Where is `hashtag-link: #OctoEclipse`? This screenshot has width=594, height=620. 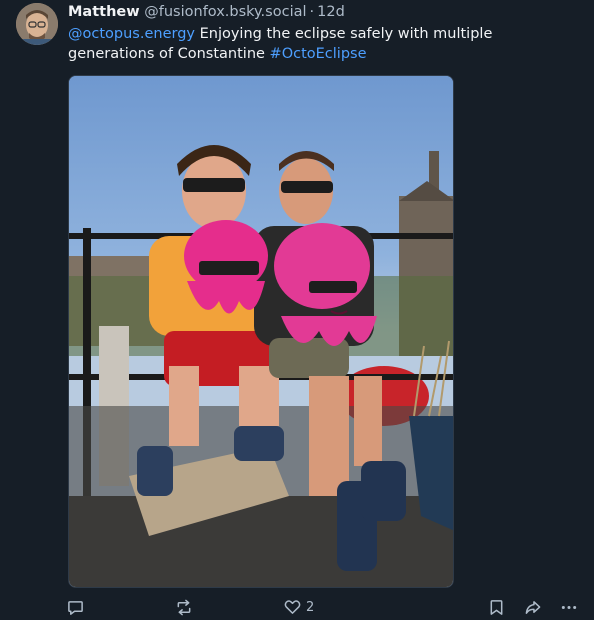
hashtag-link: #OctoEclipse is located at coordinates (318, 54).